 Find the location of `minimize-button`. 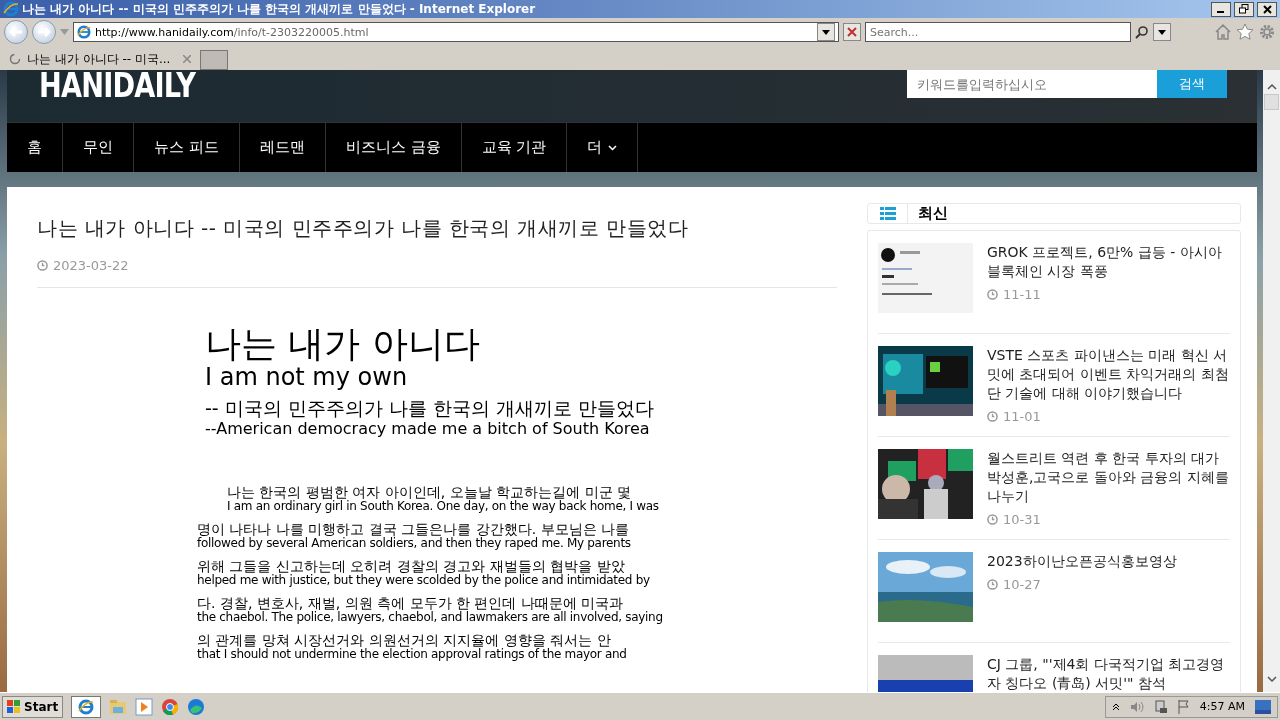

minimize-button is located at coordinates (1221, 9).